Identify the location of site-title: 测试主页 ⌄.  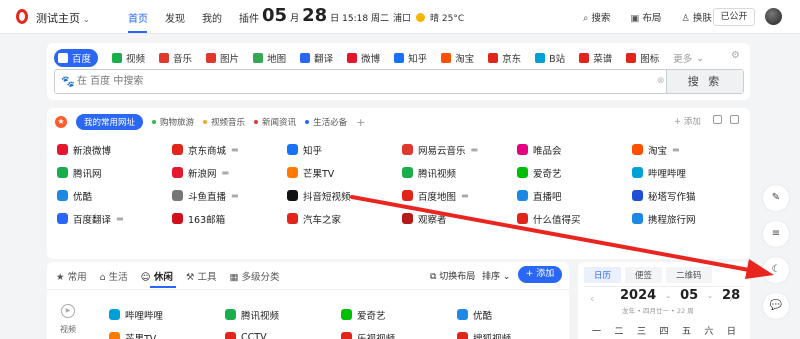
(63, 18).